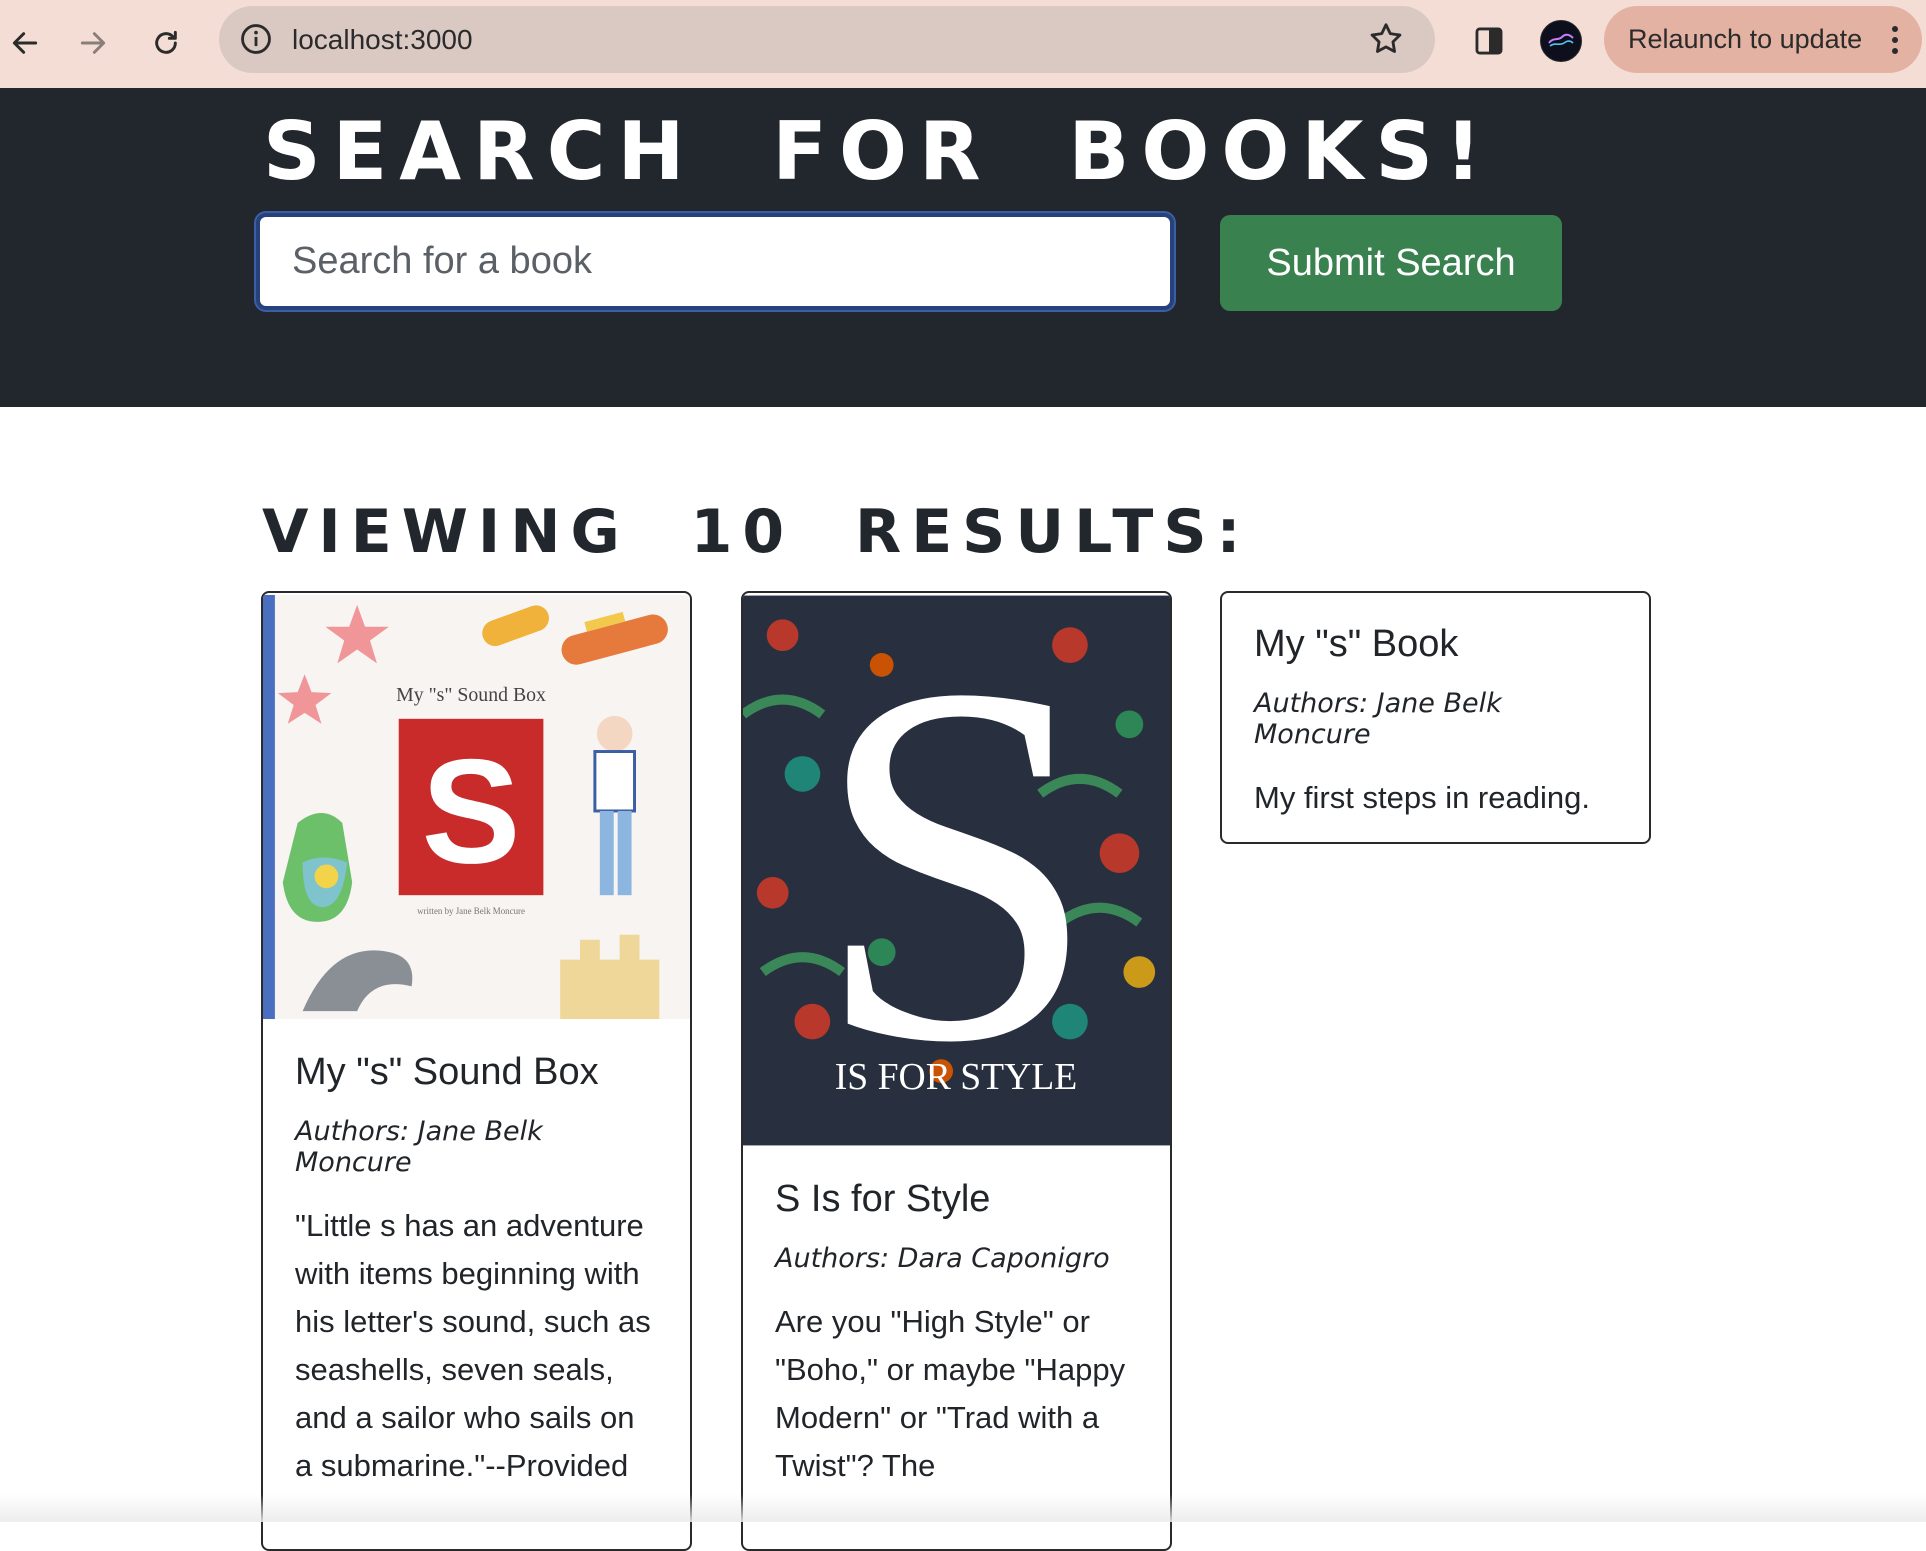 The width and height of the screenshot is (1926, 1551). What do you see at coordinates (878, 151) in the screenshot?
I see `page-title: Search for Books!` at bounding box center [878, 151].